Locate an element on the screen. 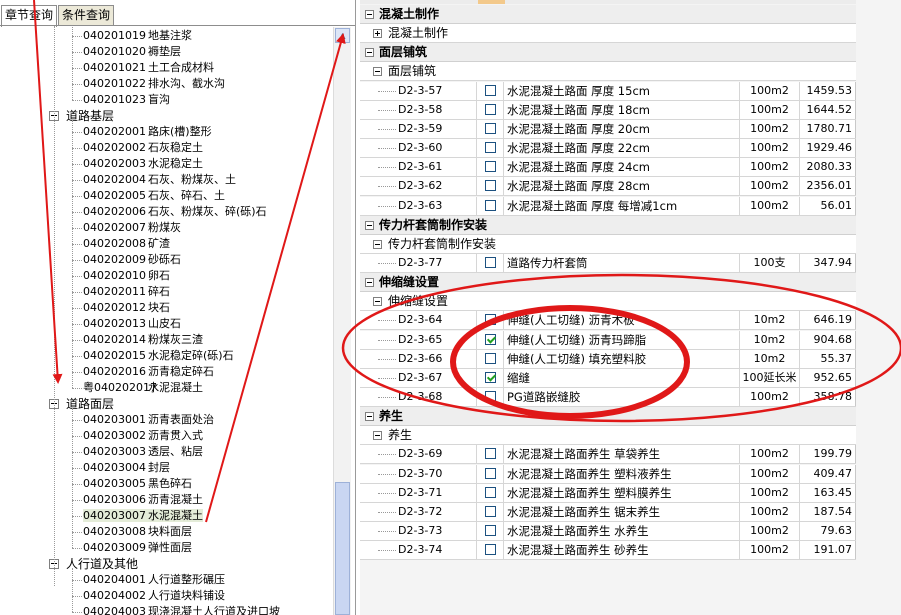 The width and height of the screenshot is (901, 615). quota-row: D2-3-64 伸缝(人工切缝) 沥青木板 10m2 646.19 is located at coordinates (608, 321).